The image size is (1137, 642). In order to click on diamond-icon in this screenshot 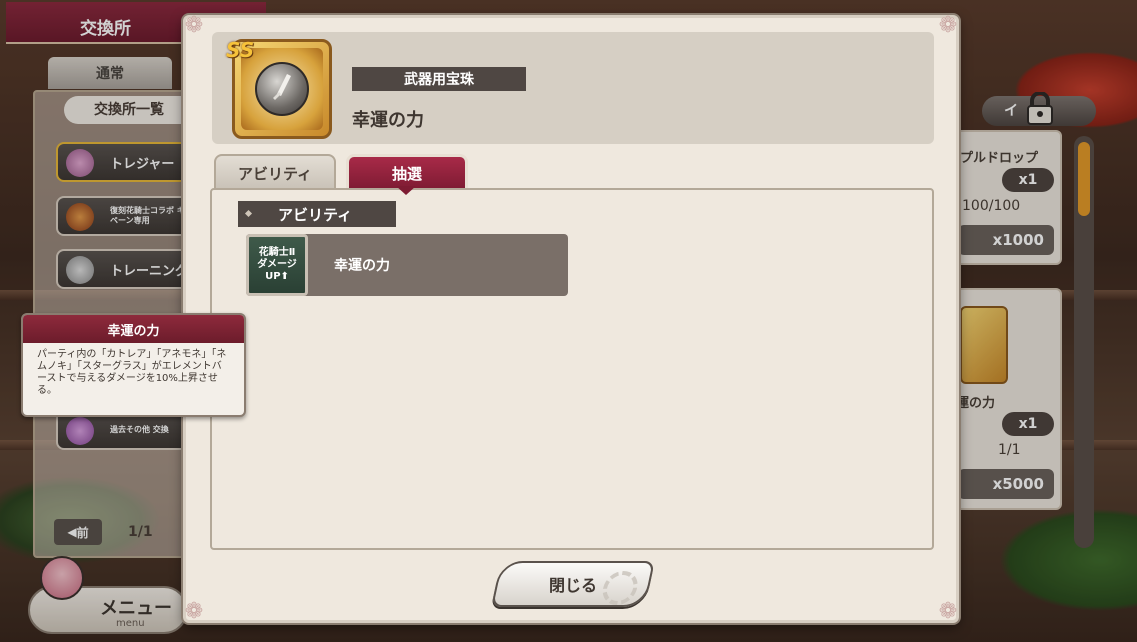, I will do `click(248, 213)`.